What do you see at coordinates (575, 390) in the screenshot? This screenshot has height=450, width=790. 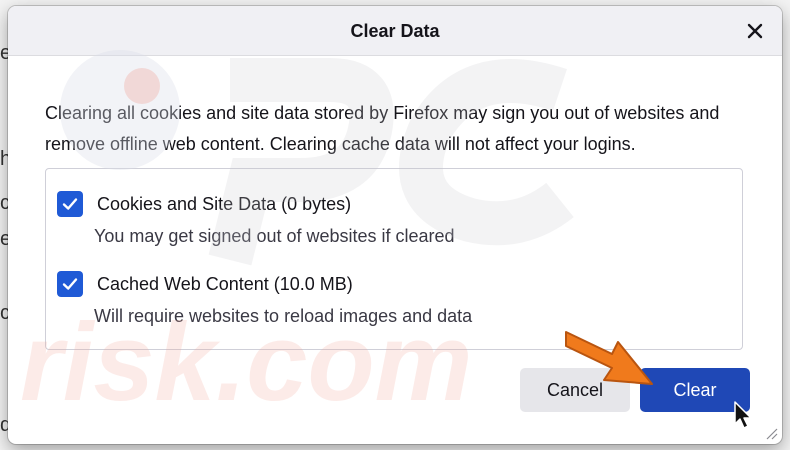 I see `cancel-button: Cancel` at bounding box center [575, 390].